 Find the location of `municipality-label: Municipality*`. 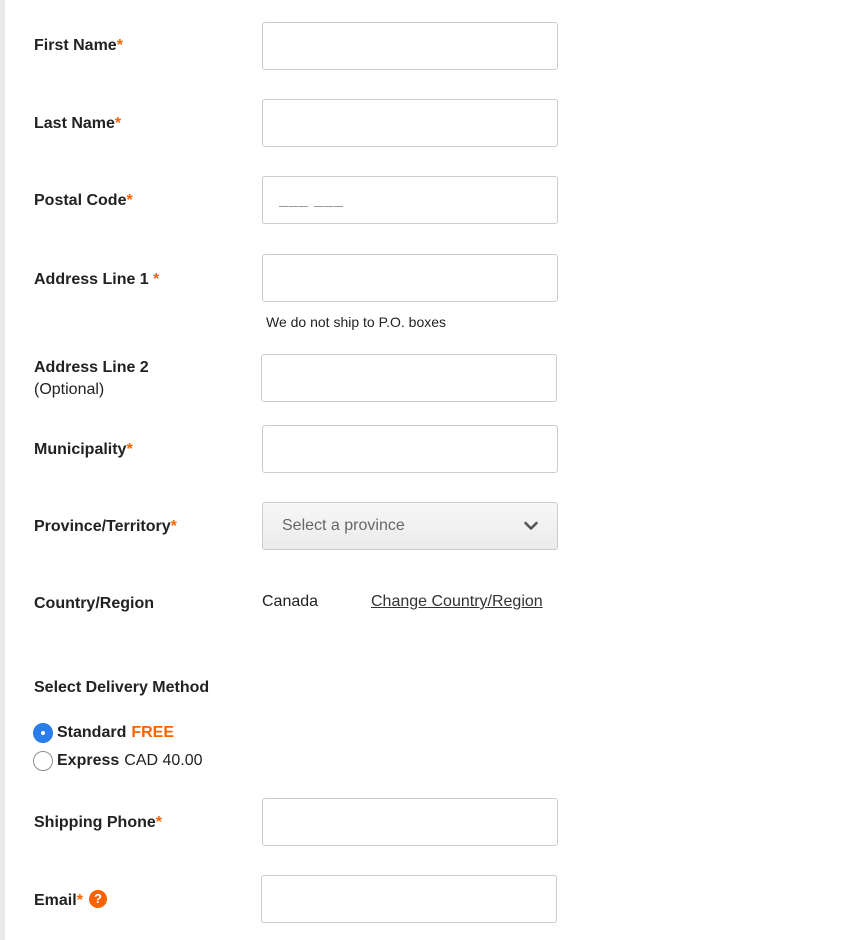

municipality-label: Municipality* is located at coordinates (83, 449).